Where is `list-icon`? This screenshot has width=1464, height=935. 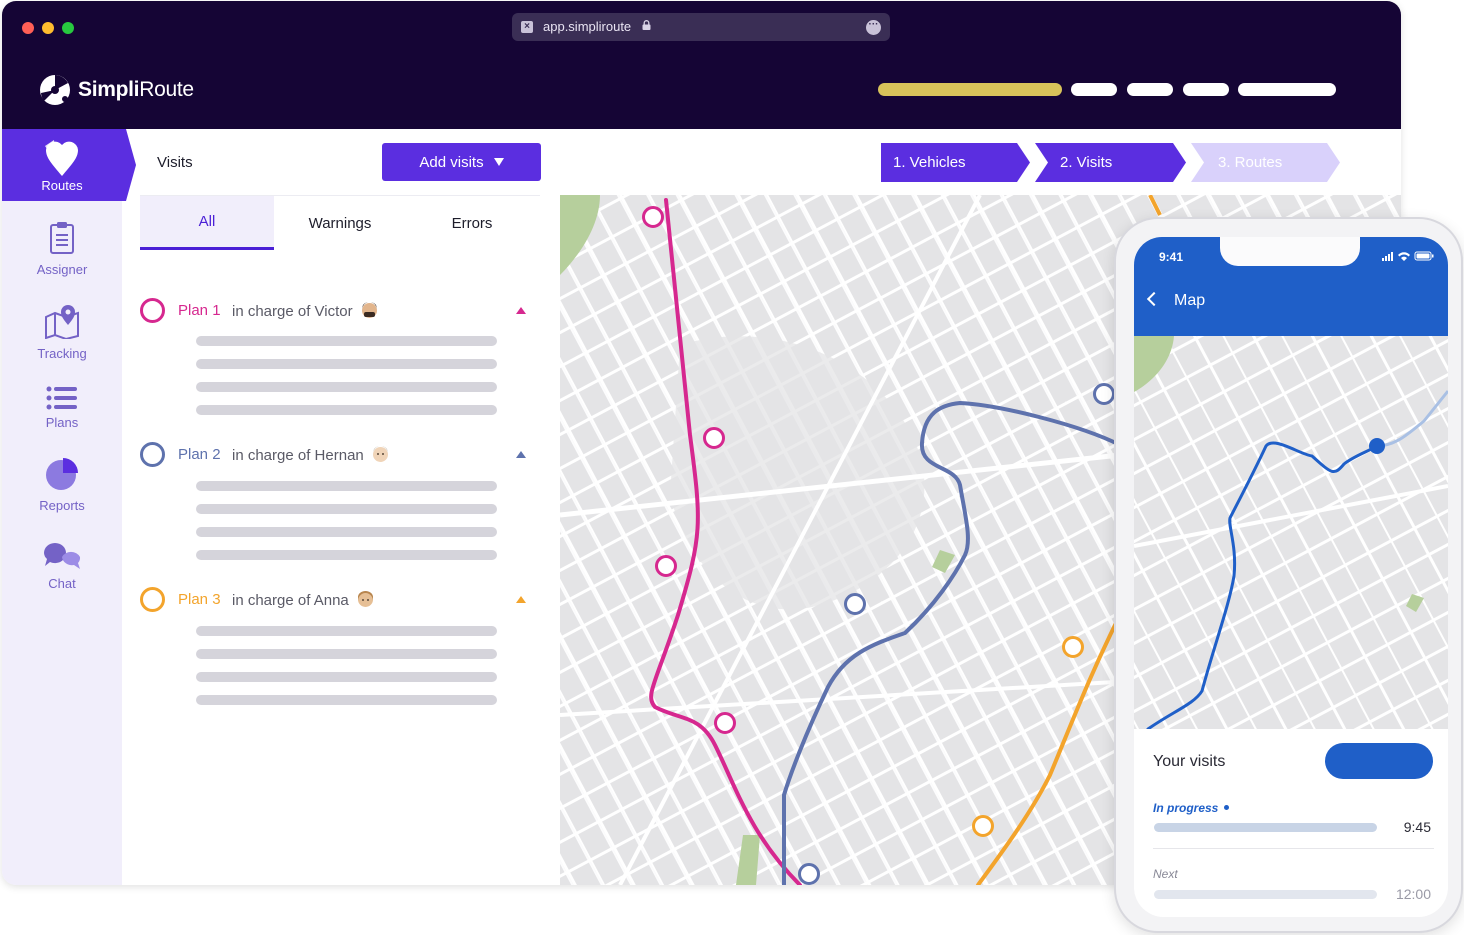 list-icon is located at coordinates (61, 398).